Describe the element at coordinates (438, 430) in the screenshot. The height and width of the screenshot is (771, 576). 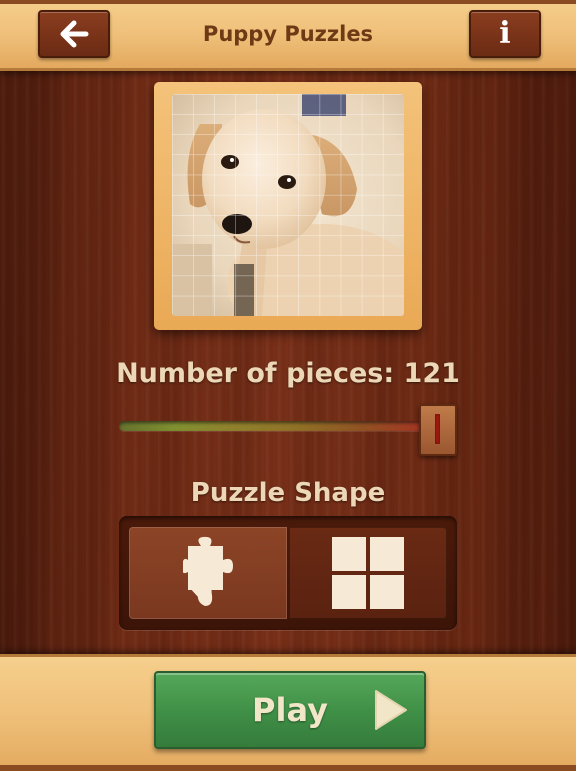
I see `pieces-slider-thumb` at that location.